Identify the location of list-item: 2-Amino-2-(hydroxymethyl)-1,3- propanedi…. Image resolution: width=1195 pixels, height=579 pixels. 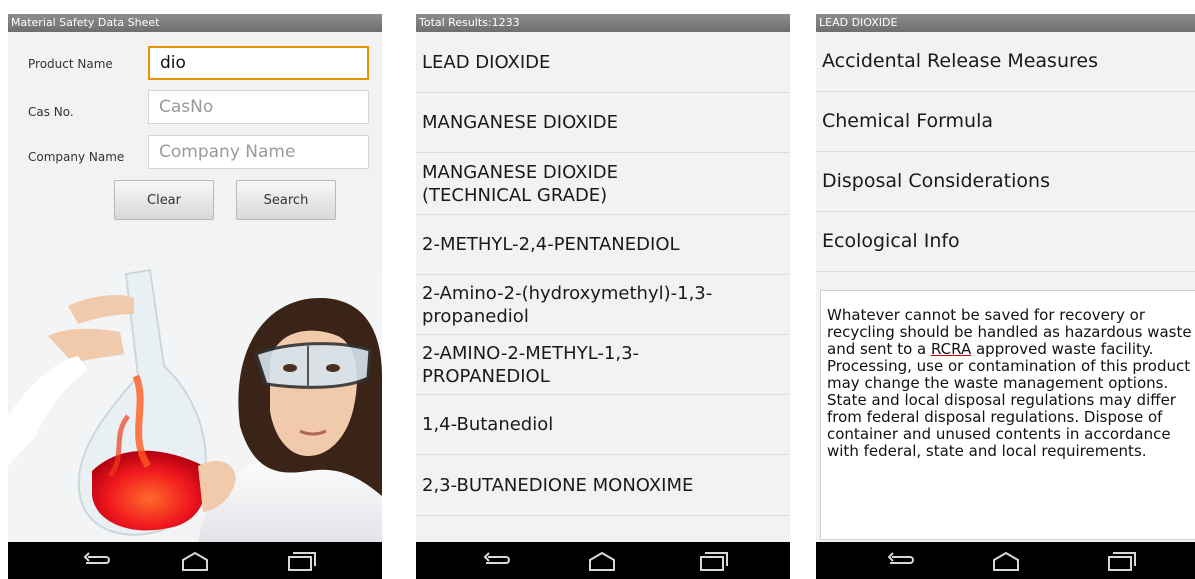
(603, 305).